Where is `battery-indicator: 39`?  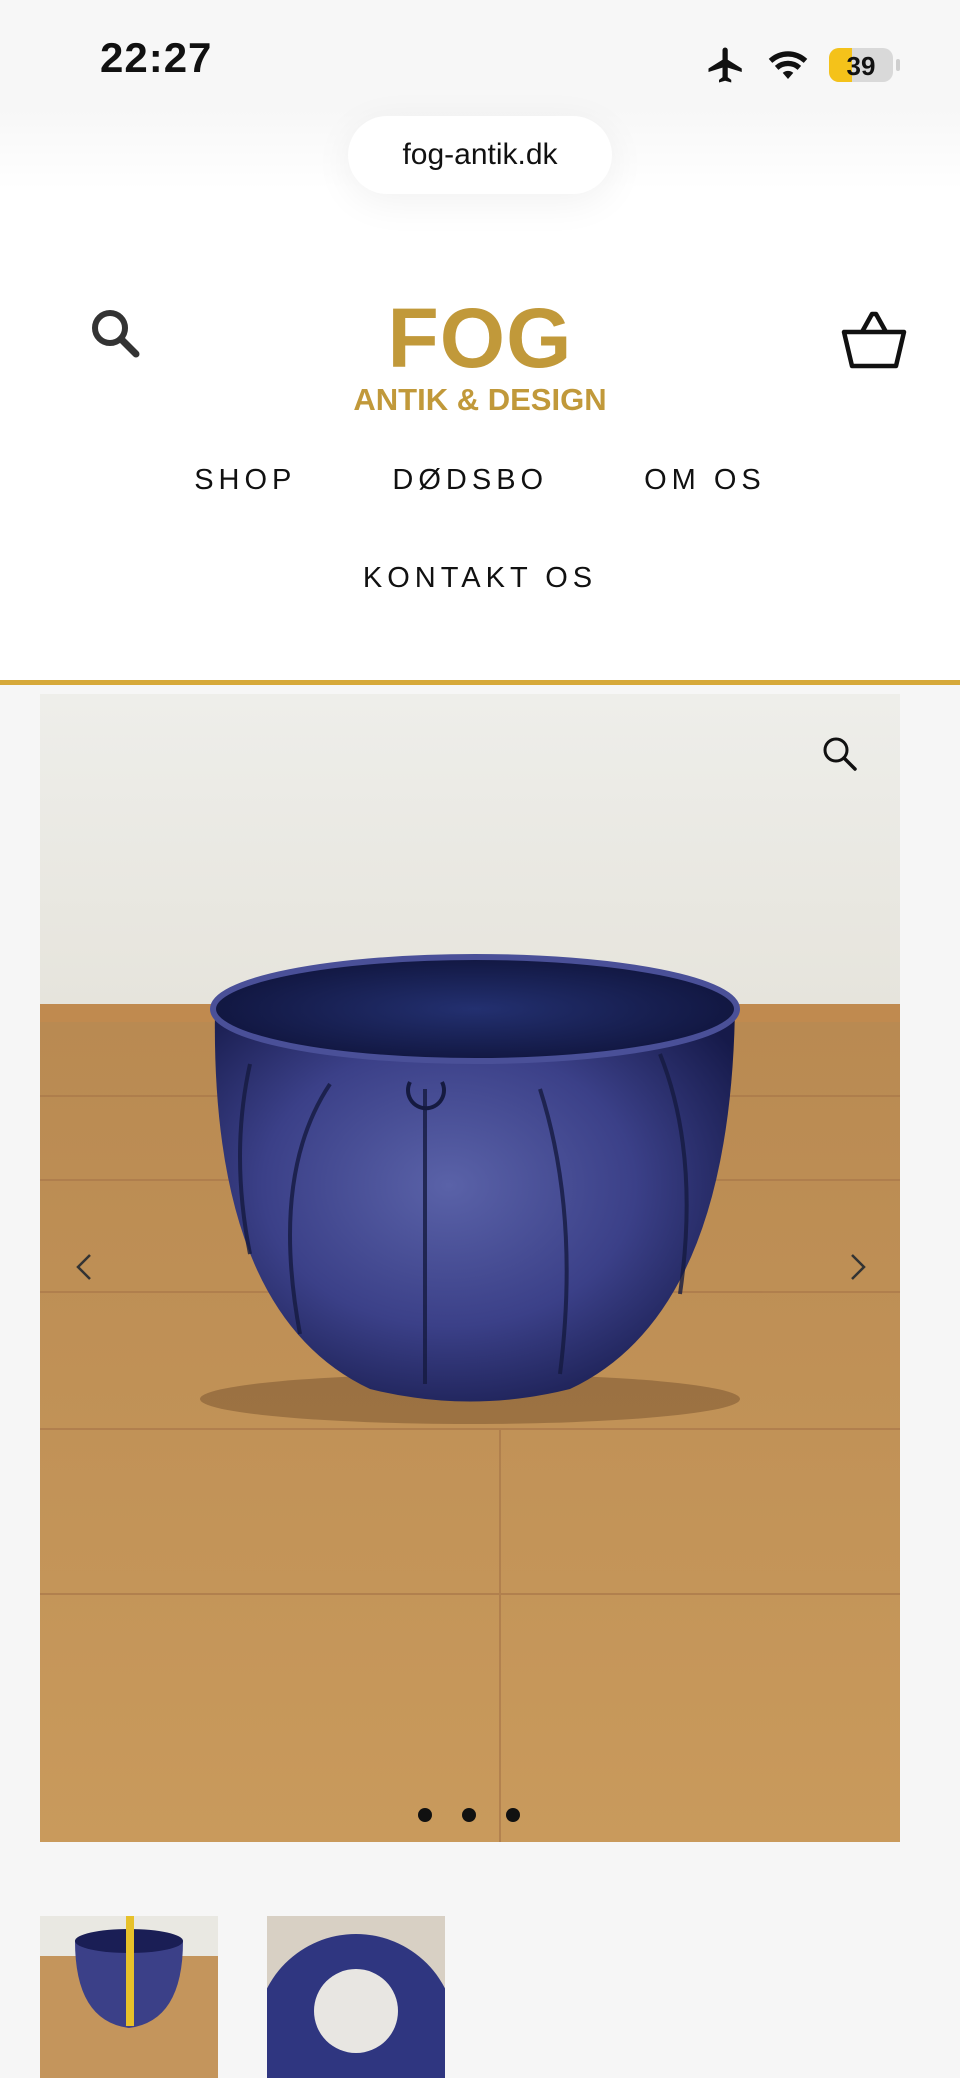 battery-indicator: 39 is located at coordinates (861, 65).